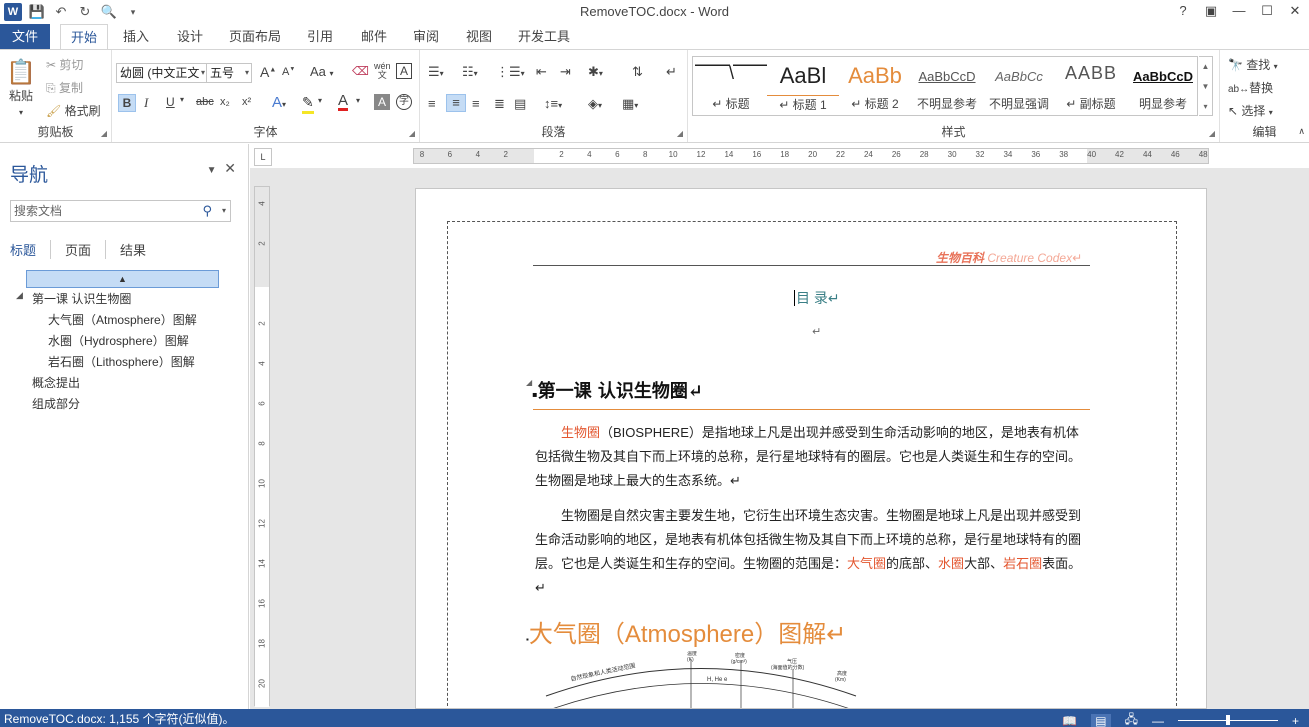  Describe the element at coordinates (1163, 86) in the screenshot. I see `style-intense-reference: AaBbCcD 明显参考` at that location.